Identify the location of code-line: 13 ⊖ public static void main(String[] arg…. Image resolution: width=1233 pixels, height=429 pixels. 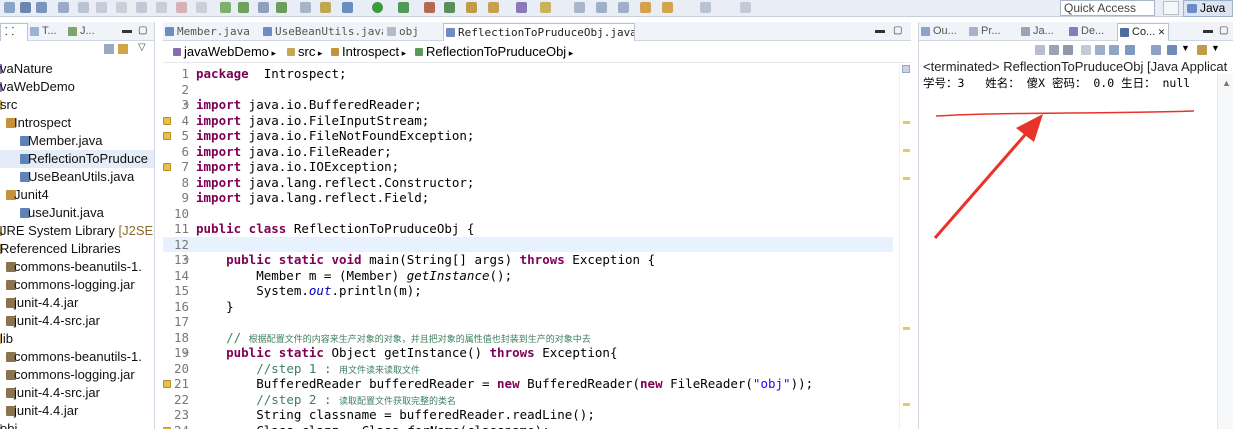
(528, 260).